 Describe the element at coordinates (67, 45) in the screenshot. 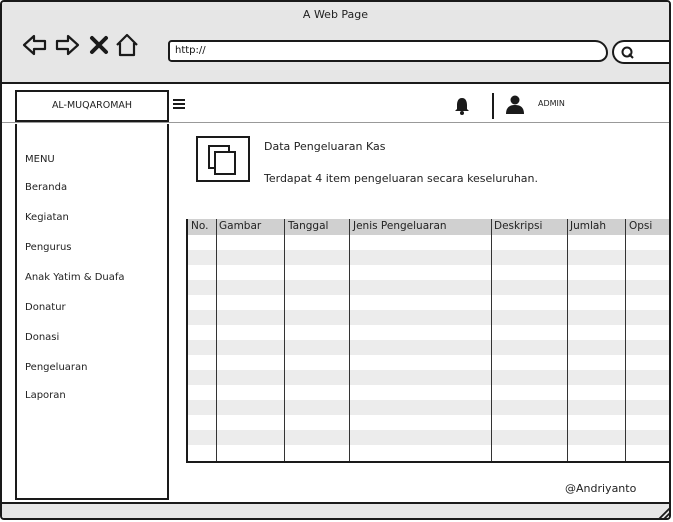

I see `forward-arrow-icon` at that location.